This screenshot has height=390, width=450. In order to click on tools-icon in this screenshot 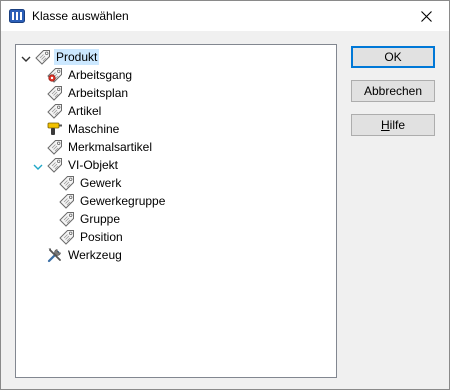, I will do `click(54, 255)`.